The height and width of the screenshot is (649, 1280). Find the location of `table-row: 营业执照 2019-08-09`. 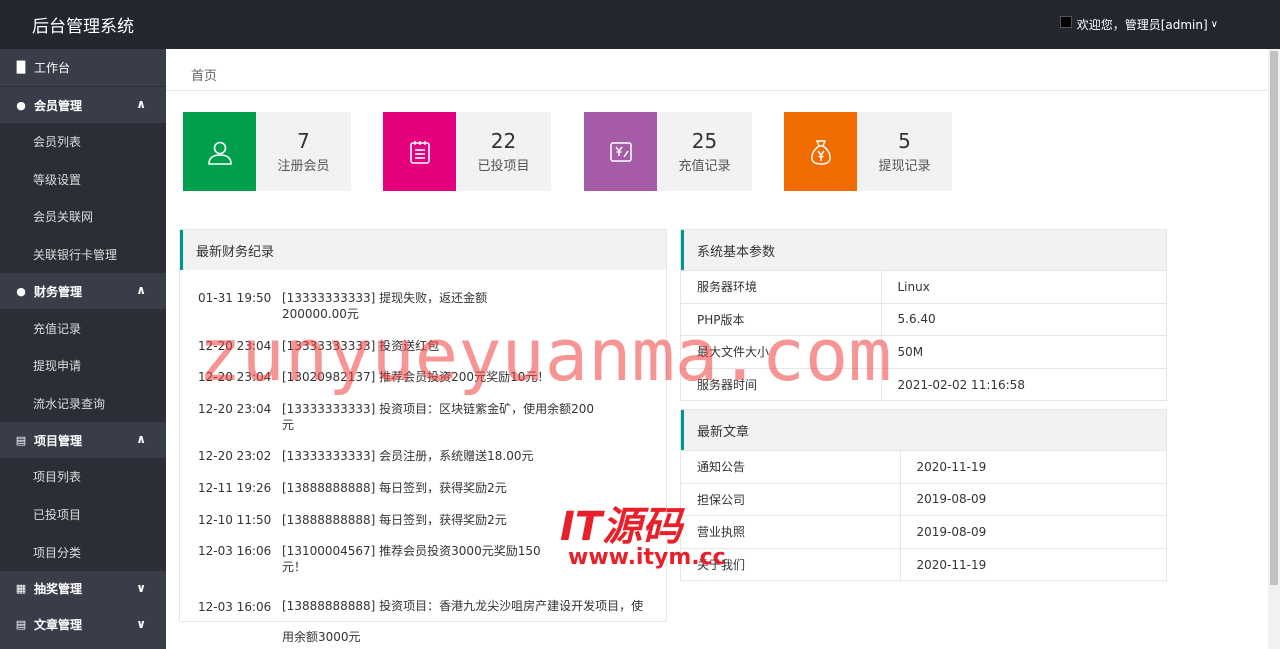

table-row: 营业执照 2019-08-09 is located at coordinates (923, 531).